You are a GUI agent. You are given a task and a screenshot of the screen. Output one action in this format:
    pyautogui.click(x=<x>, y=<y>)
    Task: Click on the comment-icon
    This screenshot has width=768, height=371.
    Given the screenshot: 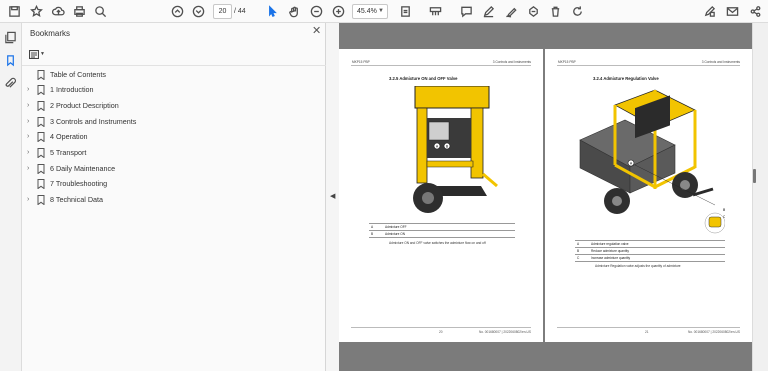 What is the action you would take?
    pyautogui.click(x=466, y=11)
    